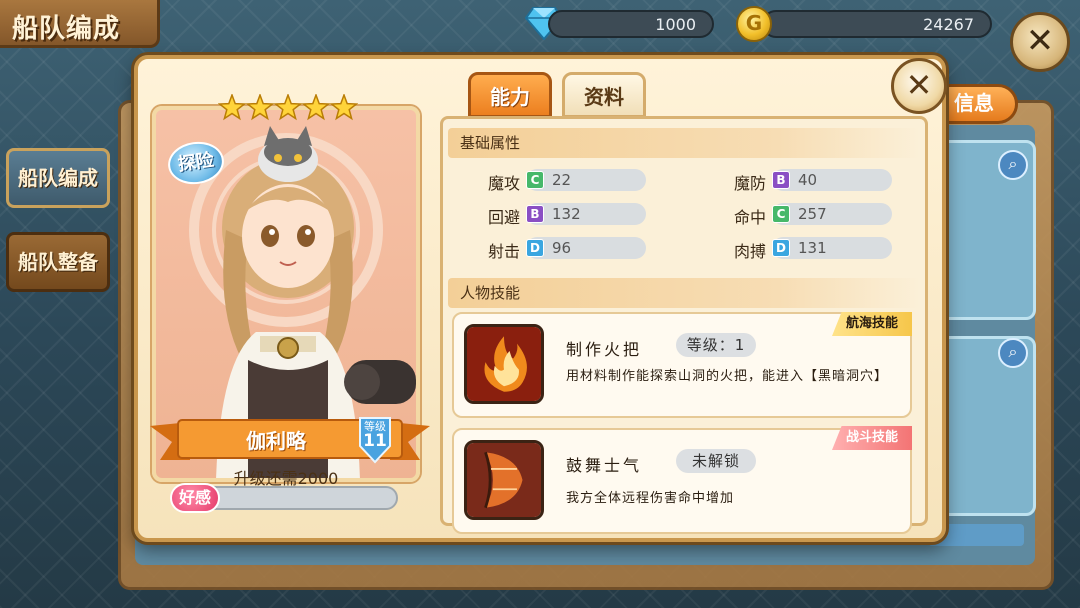 The width and height of the screenshot is (1080, 608). Describe the element at coordinates (58, 262) in the screenshot. I see `sidebar-item-fleet-maintenance: 船队整备` at that location.